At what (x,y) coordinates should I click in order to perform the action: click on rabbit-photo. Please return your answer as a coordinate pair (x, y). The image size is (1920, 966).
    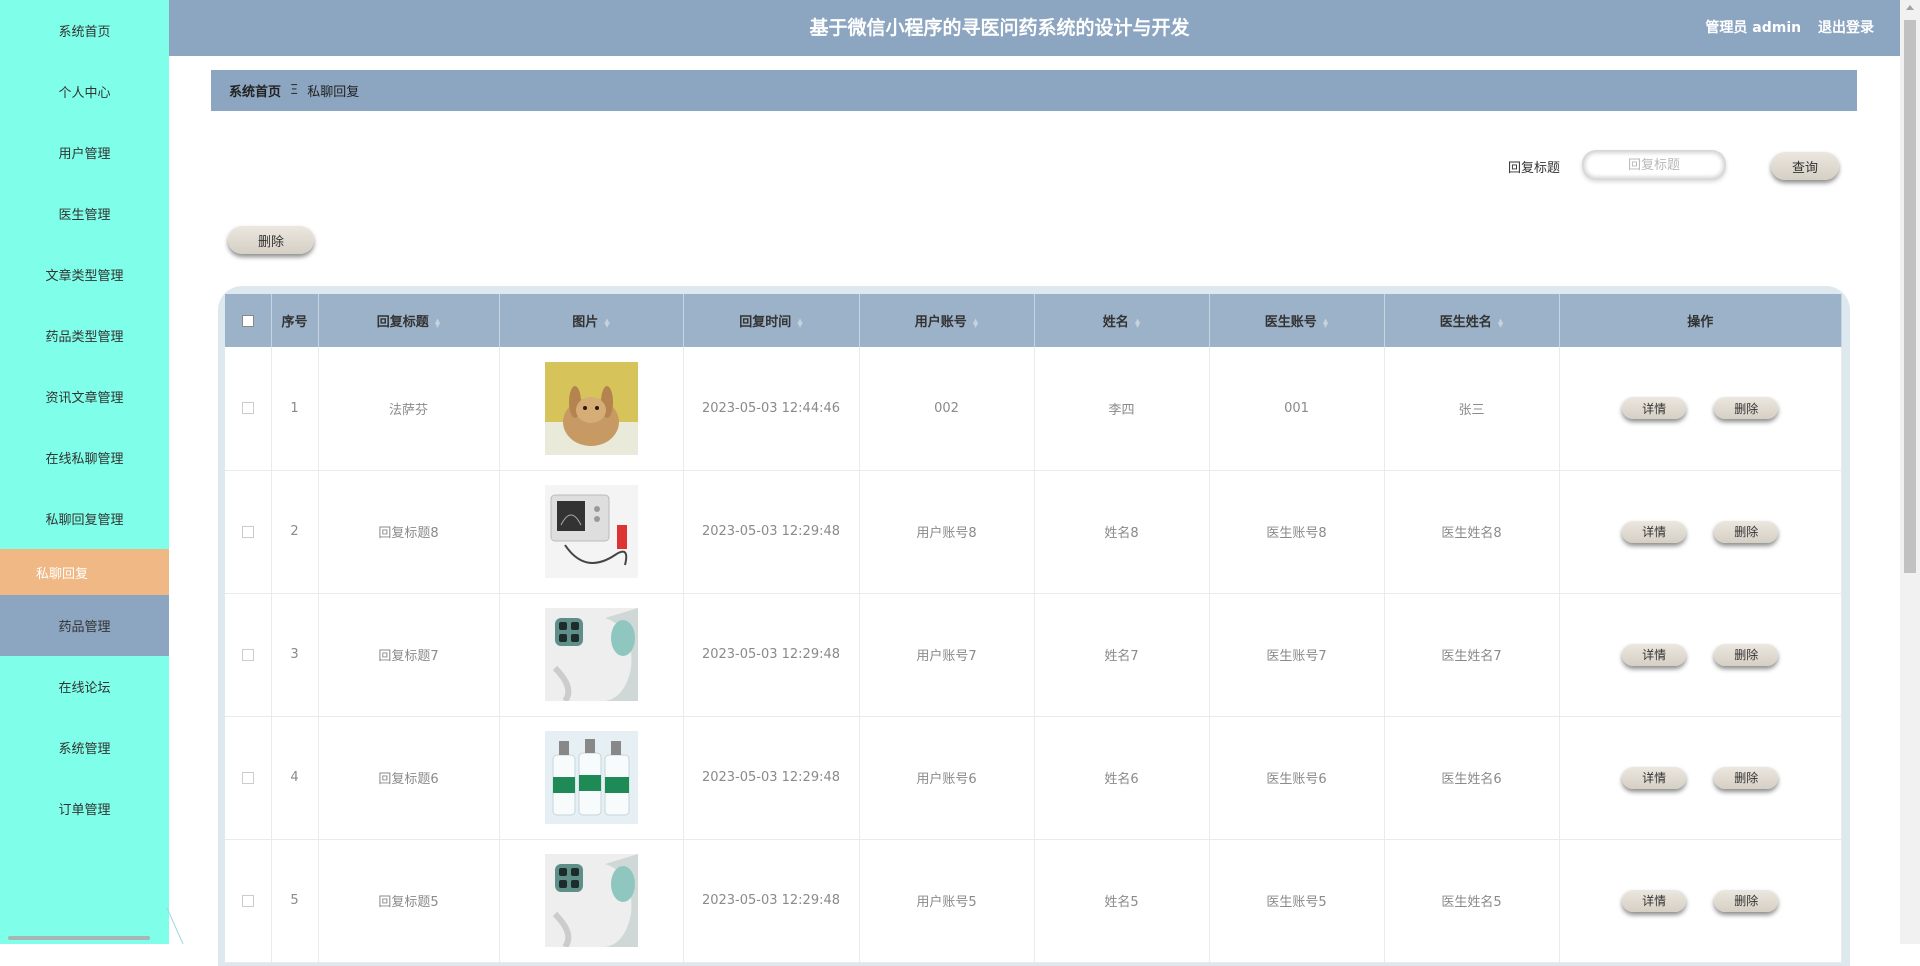
    Looking at the image, I should click on (591, 408).